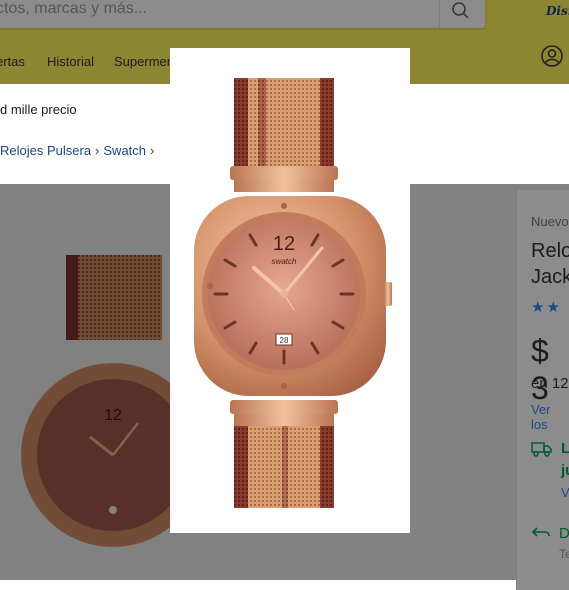  Describe the element at coordinates (565, 448) in the screenshot. I see `shipping-title: L` at that location.